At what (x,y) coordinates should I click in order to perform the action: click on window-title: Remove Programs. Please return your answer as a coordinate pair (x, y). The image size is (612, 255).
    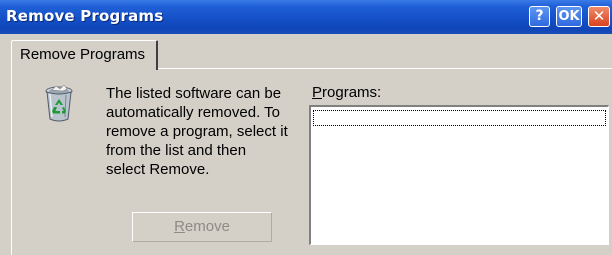
    Looking at the image, I should click on (85, 16).